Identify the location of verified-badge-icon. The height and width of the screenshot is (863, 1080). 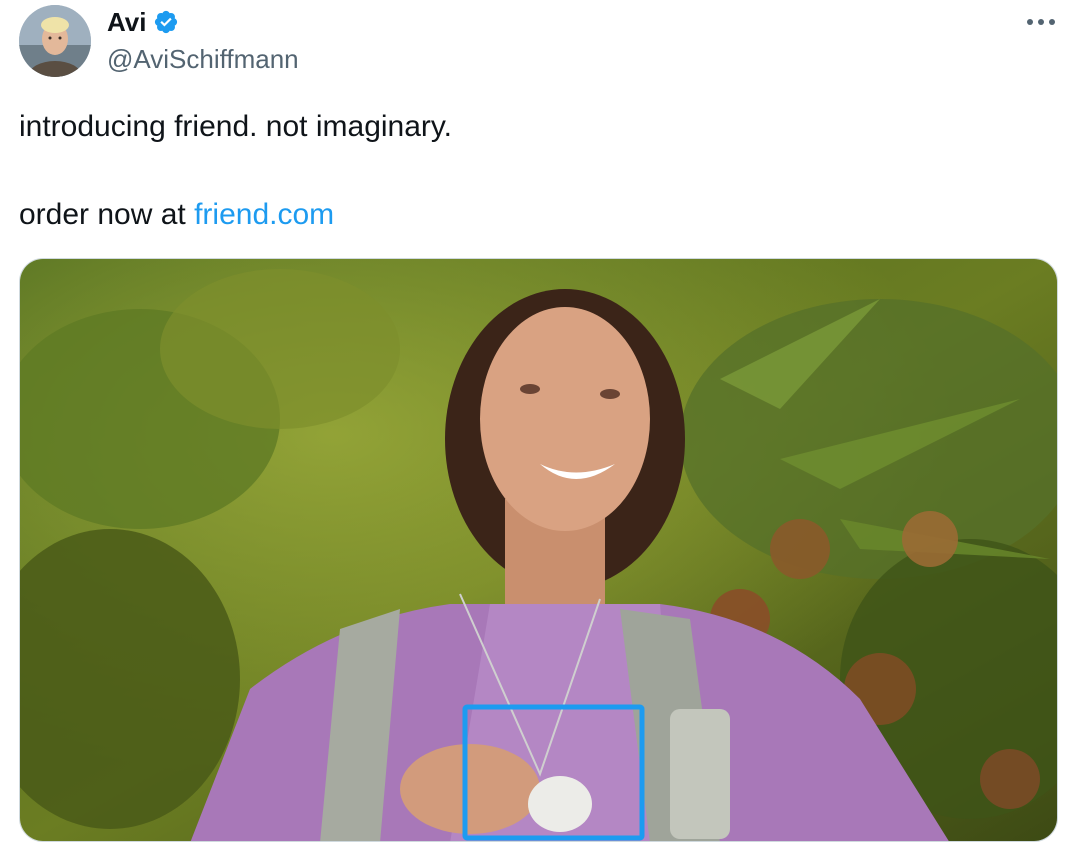
(166, 22).